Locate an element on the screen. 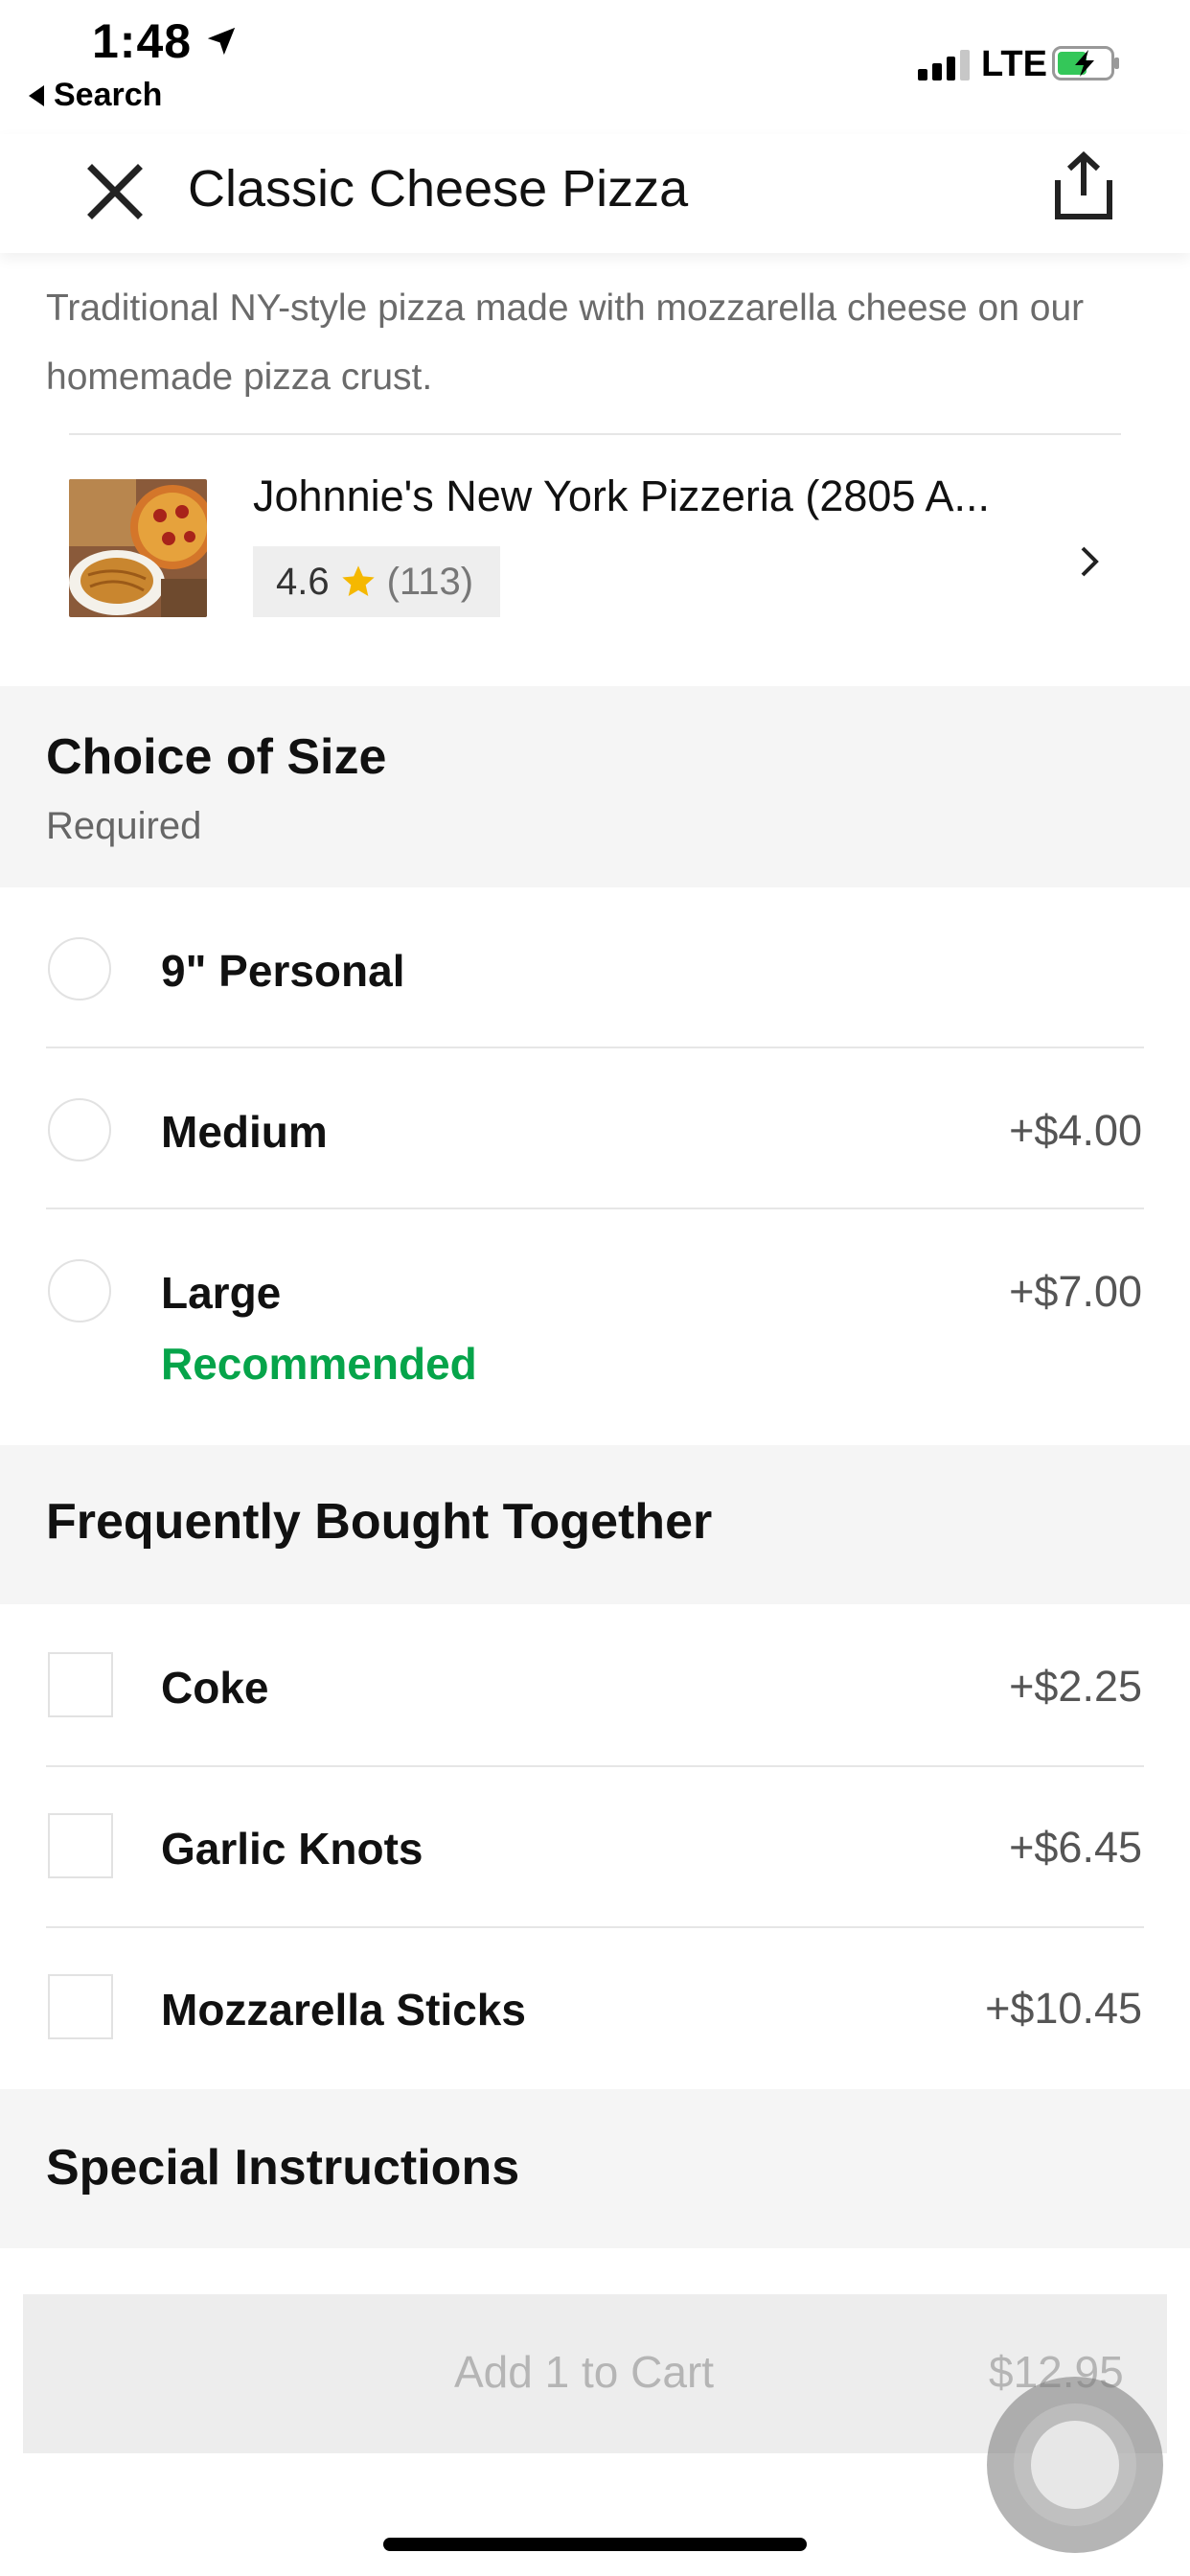 This screenshot has height=2576, width=1190. size-section-required: Required is located at coordinates (124, 826).